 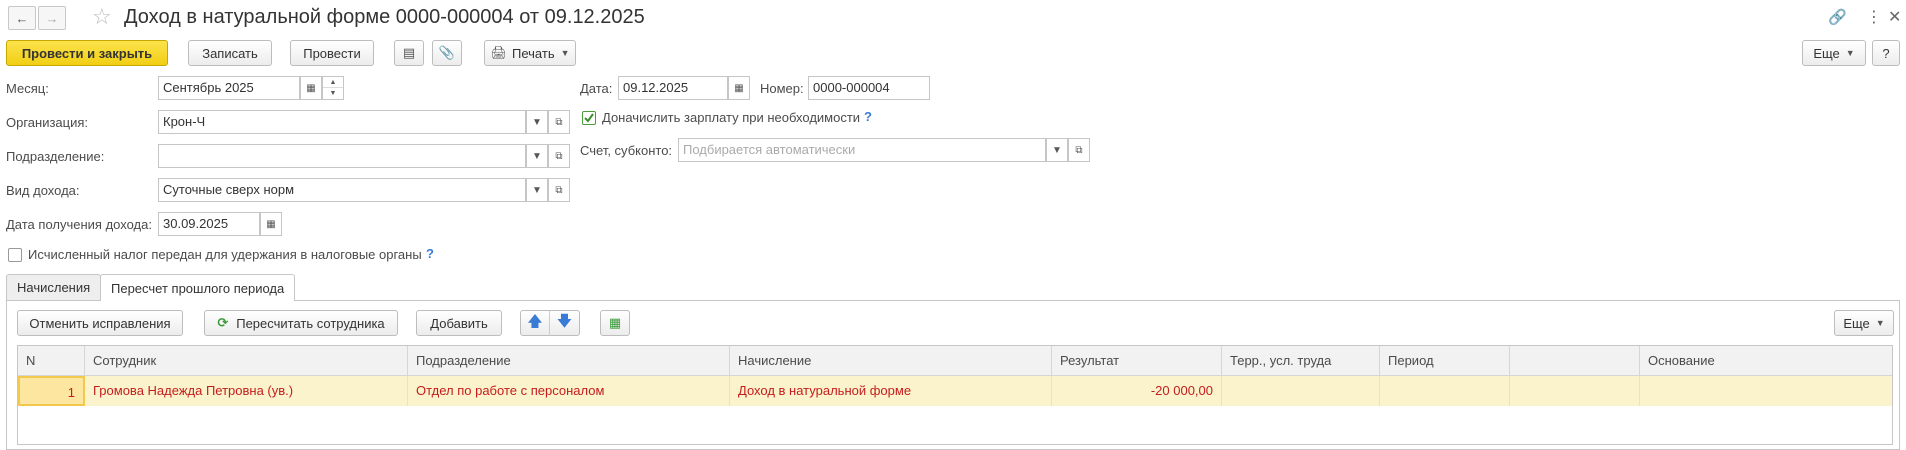 What do you see at coordinates (1874, 17) in the screenshot?
I see `more-vertical-icon: ⋮` at bounding box center [1874, 17].